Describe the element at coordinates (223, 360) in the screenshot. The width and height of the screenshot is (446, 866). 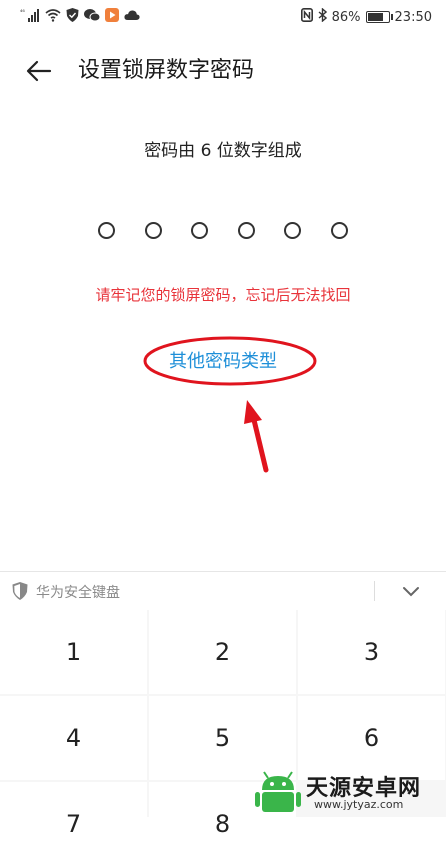
I see `other-password-types-link: 其他密码类型` at that location.